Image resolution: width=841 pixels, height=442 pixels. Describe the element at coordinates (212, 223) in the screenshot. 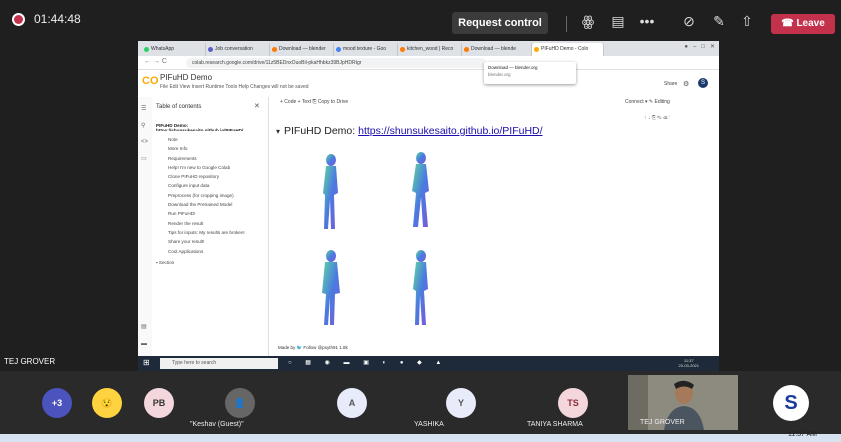

I see `toc-item: Render the result` at that location.